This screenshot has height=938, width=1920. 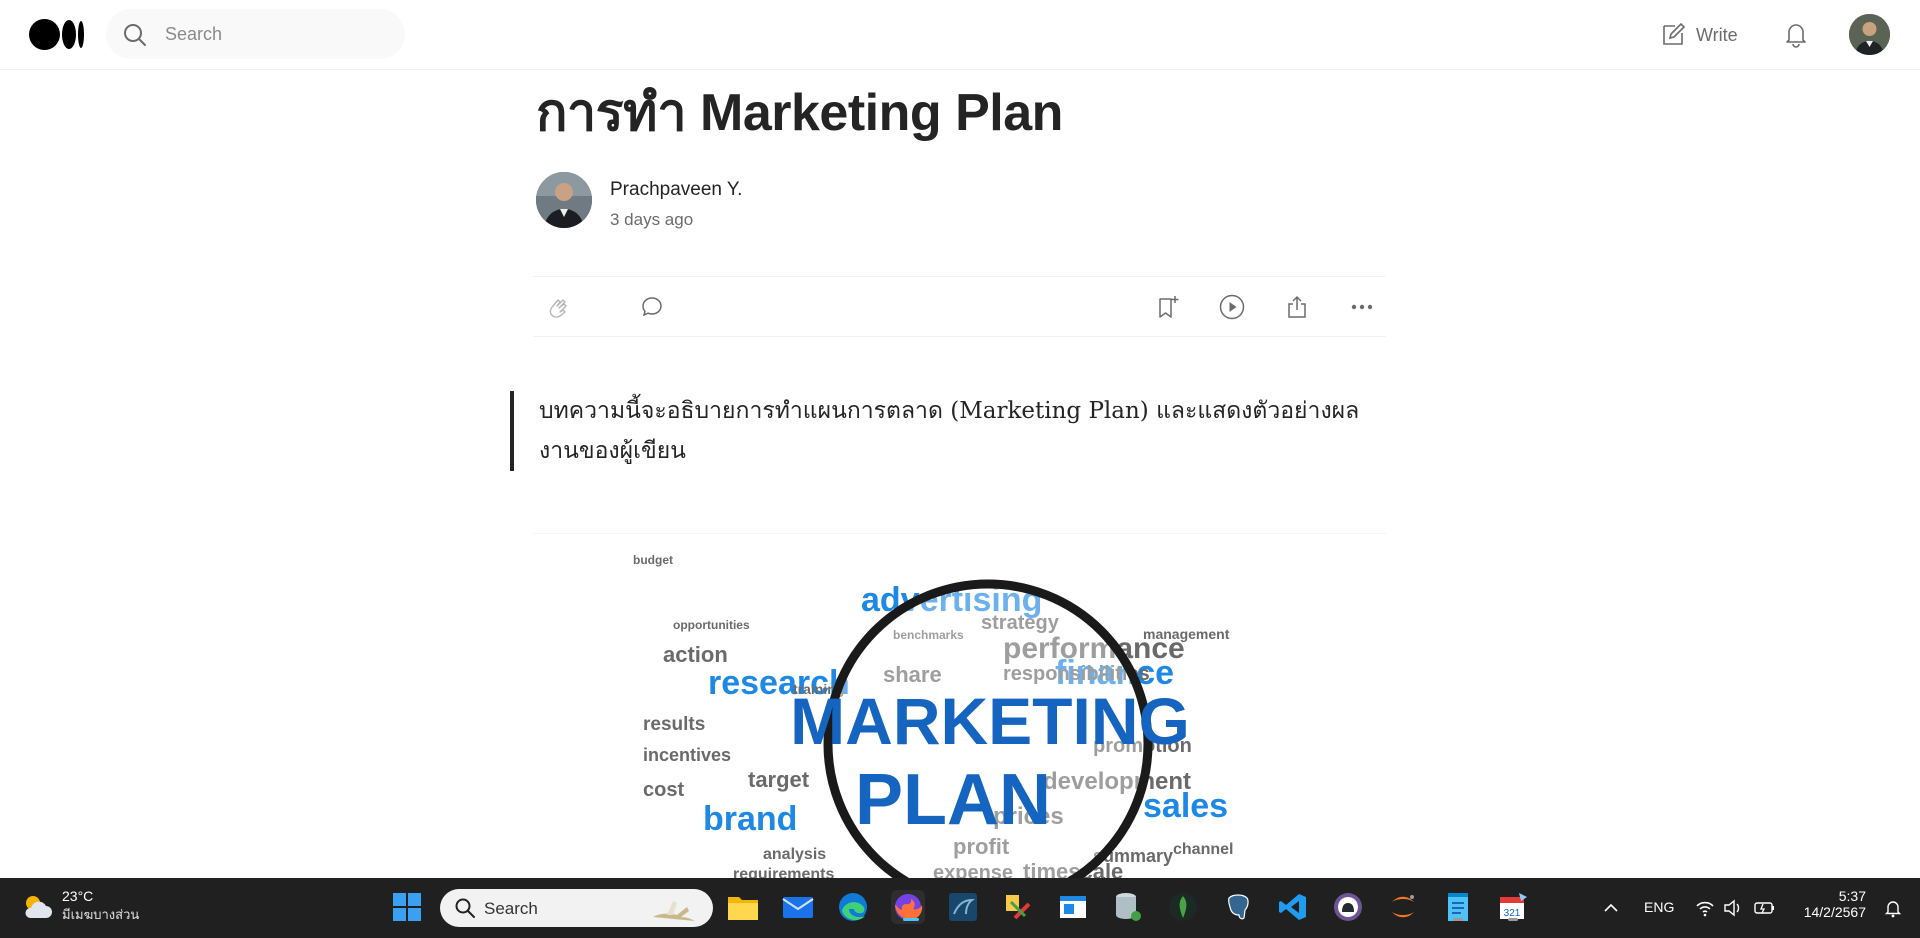 I want to click on word-cloud-word: brand, so click(x=750, y=819).